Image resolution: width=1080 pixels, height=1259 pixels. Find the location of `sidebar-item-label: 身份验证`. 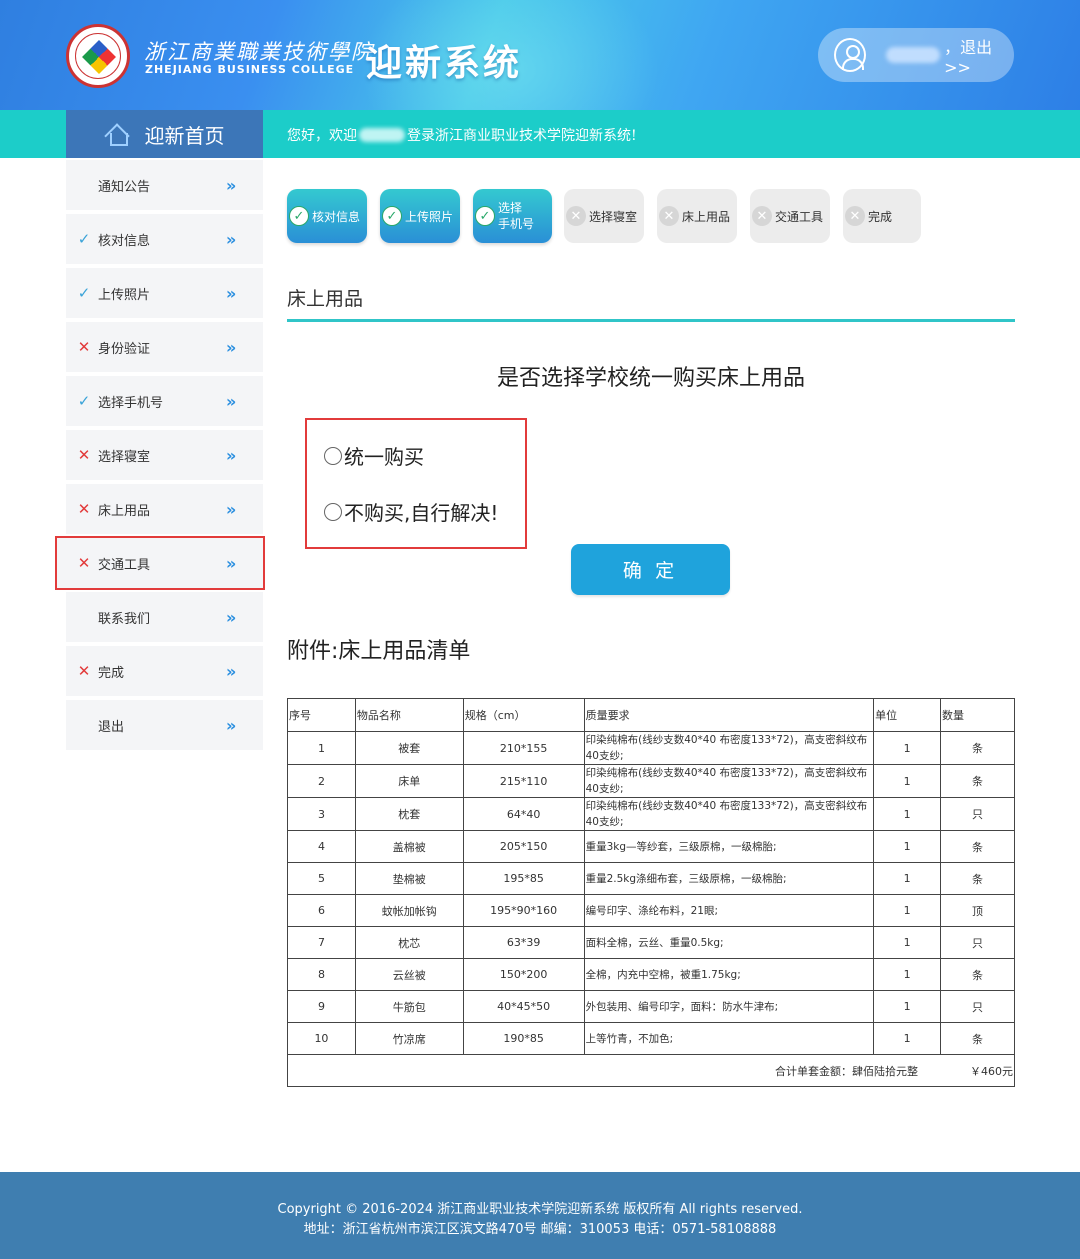

sidebar-item-label: 身份验证 is located at coordinates (124, 349).